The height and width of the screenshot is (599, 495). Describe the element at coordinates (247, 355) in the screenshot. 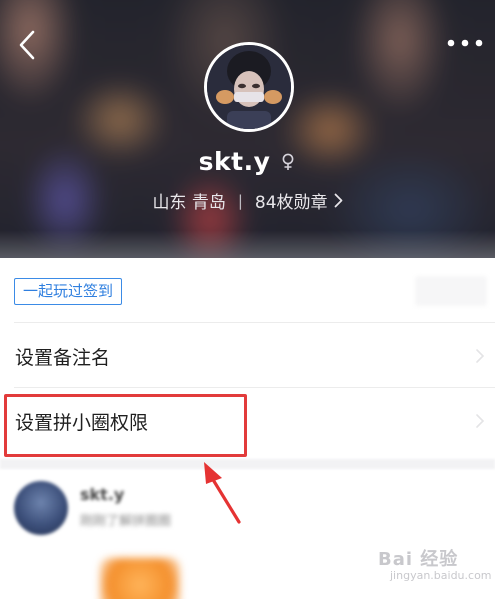

I see `set-remark-name-row: 设置备注名` at that location.